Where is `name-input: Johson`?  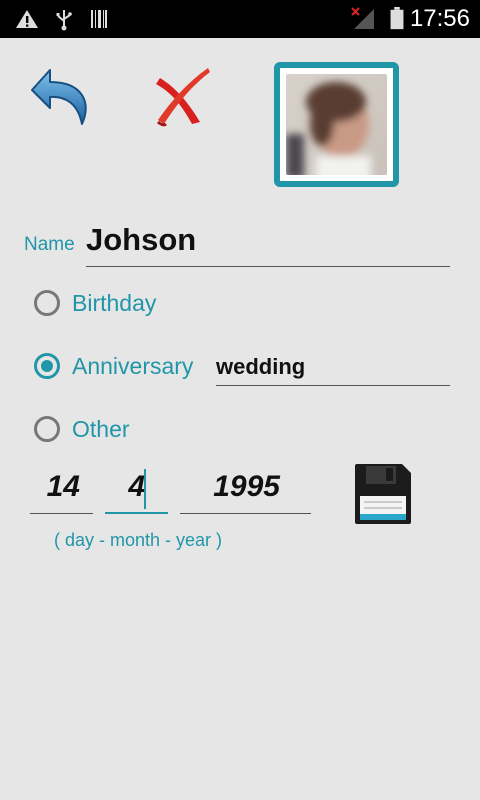
name-input: Johson is located at coordinates (141, 240).